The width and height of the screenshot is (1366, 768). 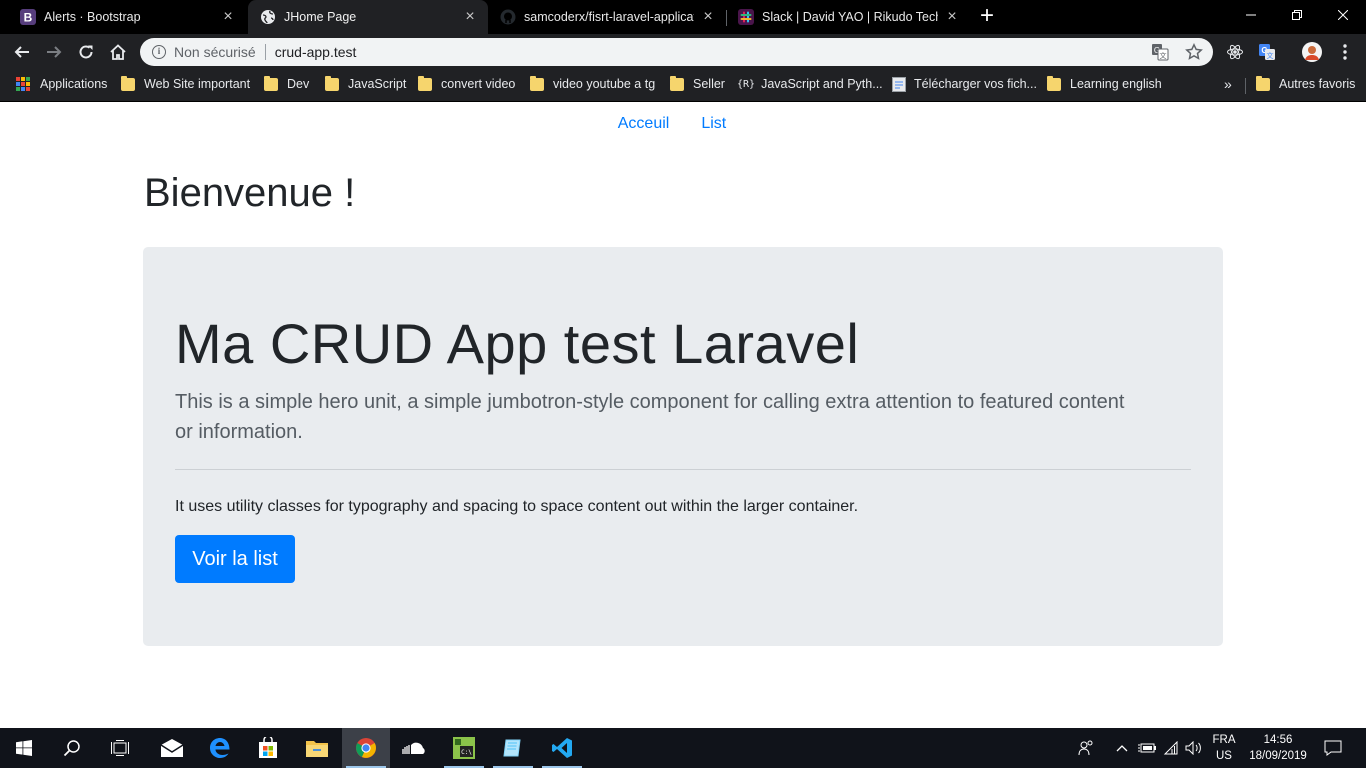 What do you see at coordinates (709, 84) in the screenshot?
I see `bookmark-label: Seller` at bounding box center [709, 84].